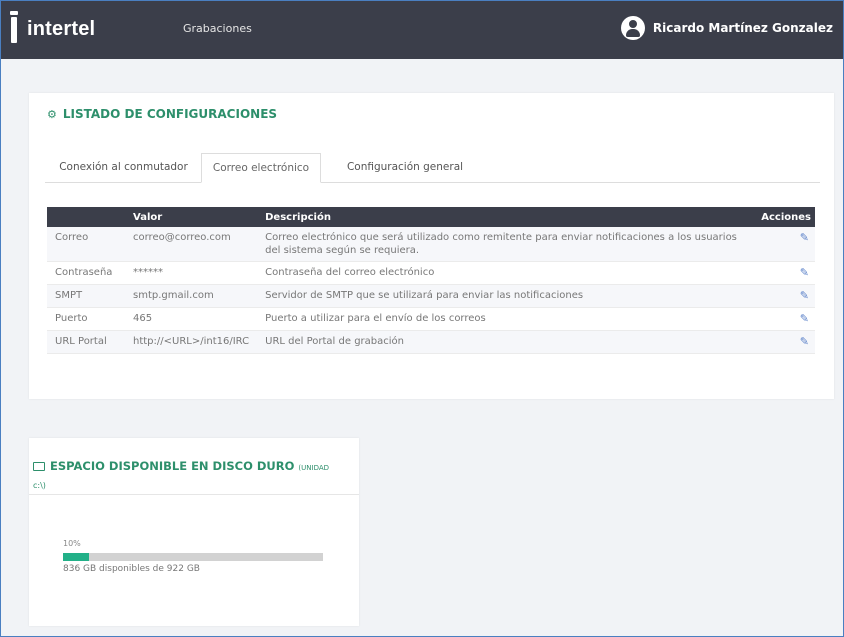 This screenshot has width=844, height=637. Describe the element at coordinates (191, 319) in the screenshot. I see `row-value: 465` at that location.